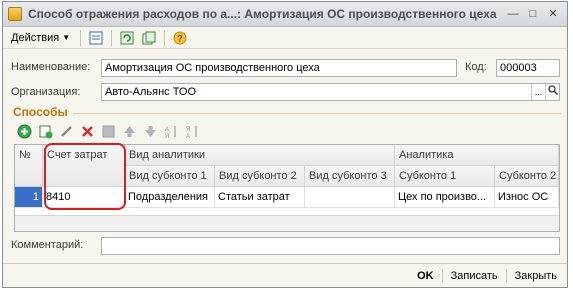 The height and width of the screenshot is (293, 573). I want to click on col-header-subconto-2: Субконто 2, so click(527, 176).